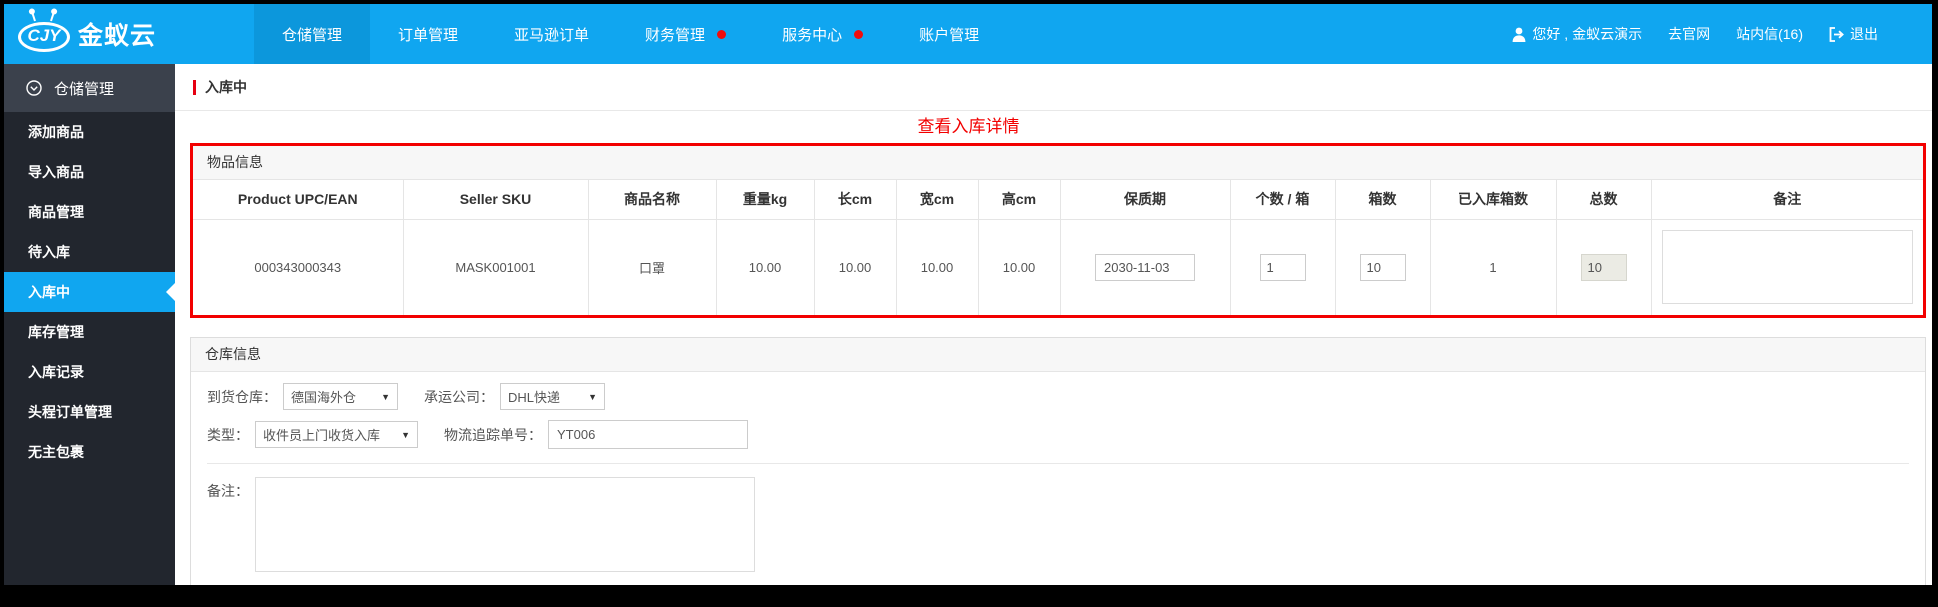 Image resolution: width=1938 pixels, height=607 pixels. I want to click on ant-logo-icon: CJY, so click(44, 33).